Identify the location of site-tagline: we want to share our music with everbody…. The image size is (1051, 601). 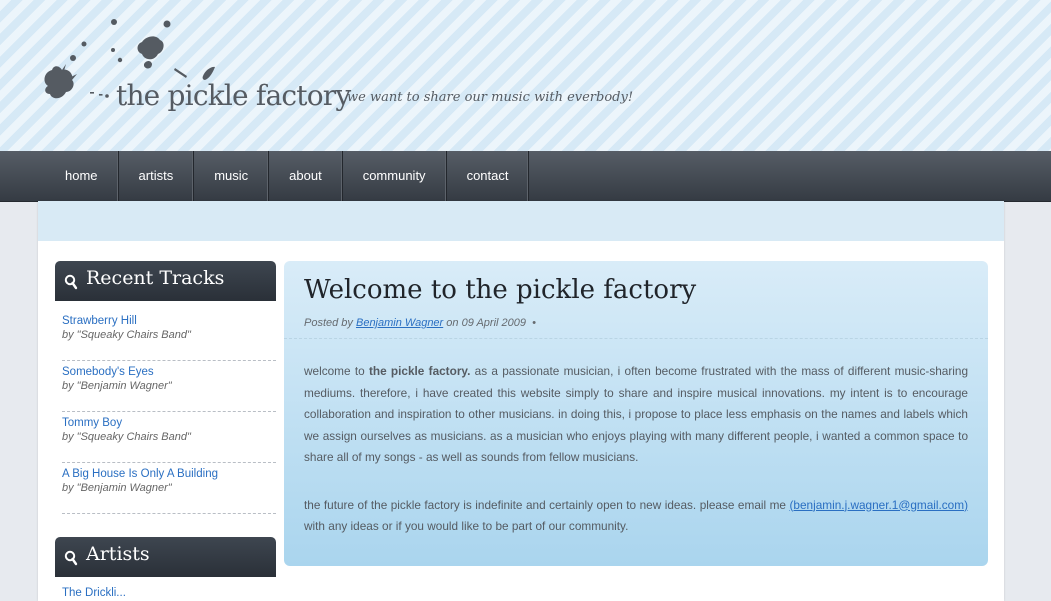
(490, 97).